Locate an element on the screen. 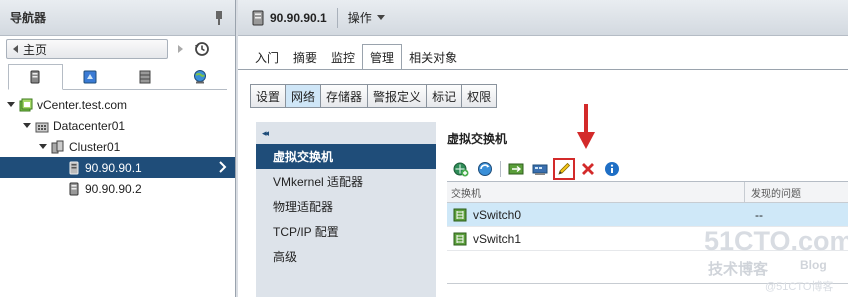 Image resolution: width=848 pixels, height=297 pixels. tab-getting-started: 入门 is located at coordinates (267, 57).